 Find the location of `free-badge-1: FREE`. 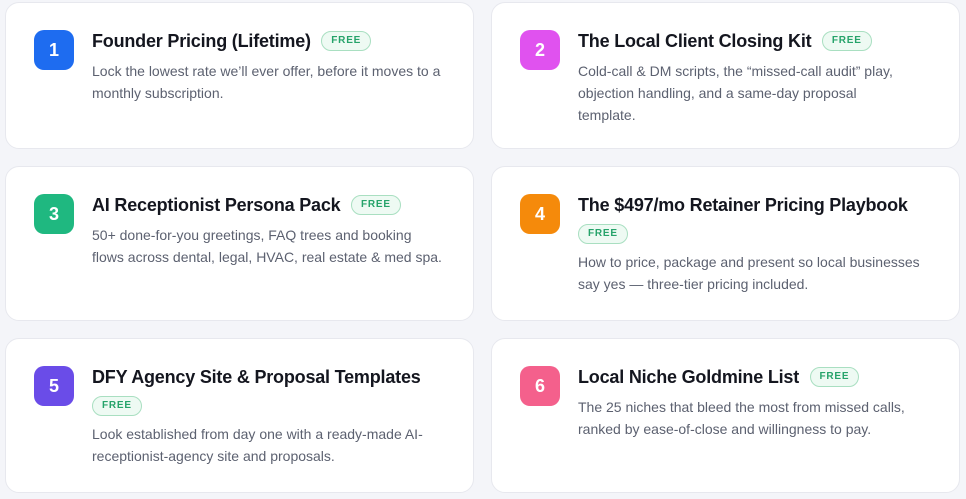

free-badge-1: FREE is located at coordinates (346, 41).